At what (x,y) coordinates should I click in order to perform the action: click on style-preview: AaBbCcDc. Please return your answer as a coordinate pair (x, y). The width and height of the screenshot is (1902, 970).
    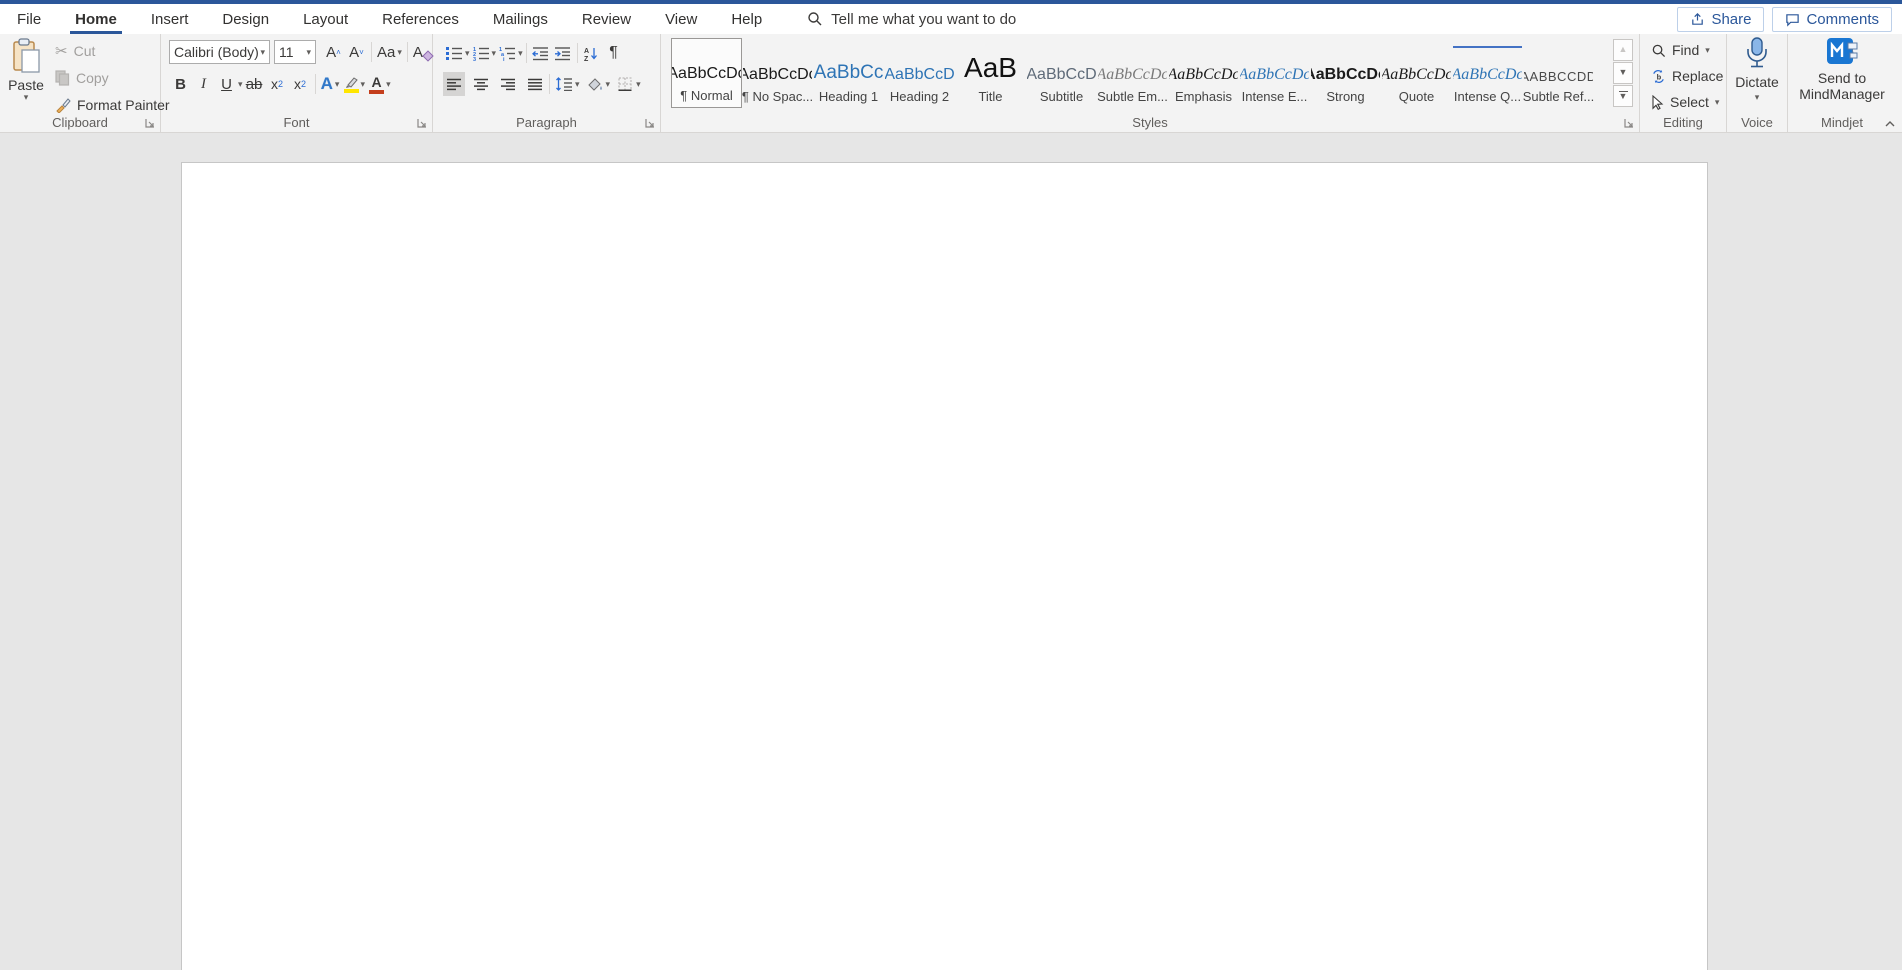
    Looking at the image, I should click on (706, 73).